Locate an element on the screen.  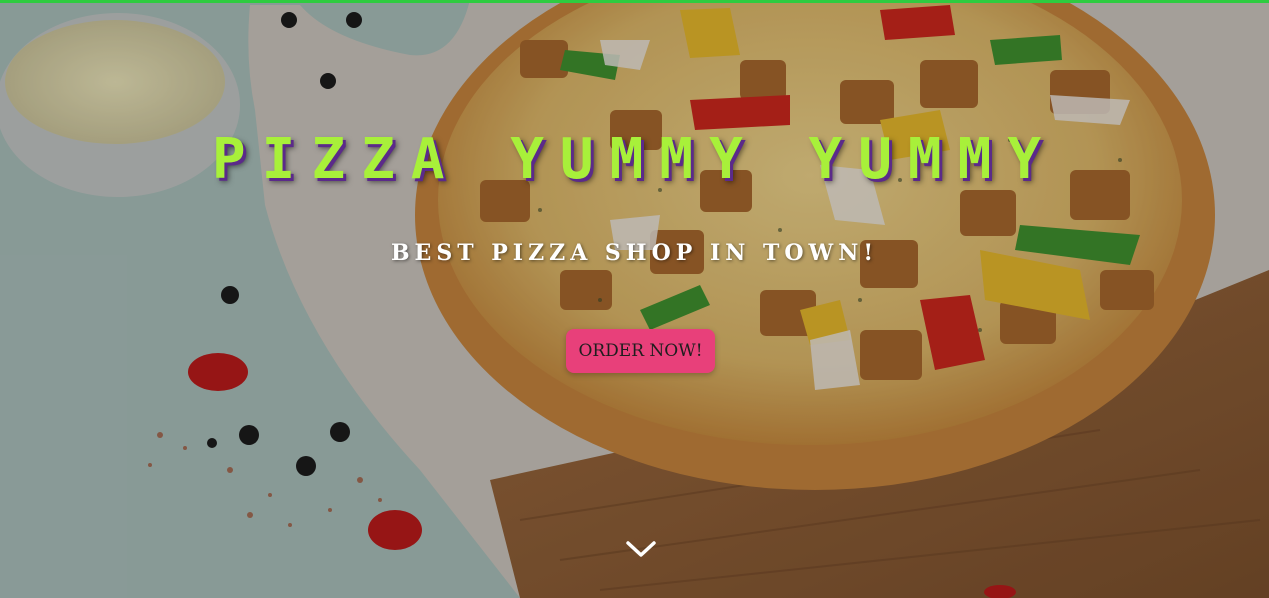
hero-tagline: BEST PIZZA SHOP IN TOWN! is located at coordinates (634, 253).